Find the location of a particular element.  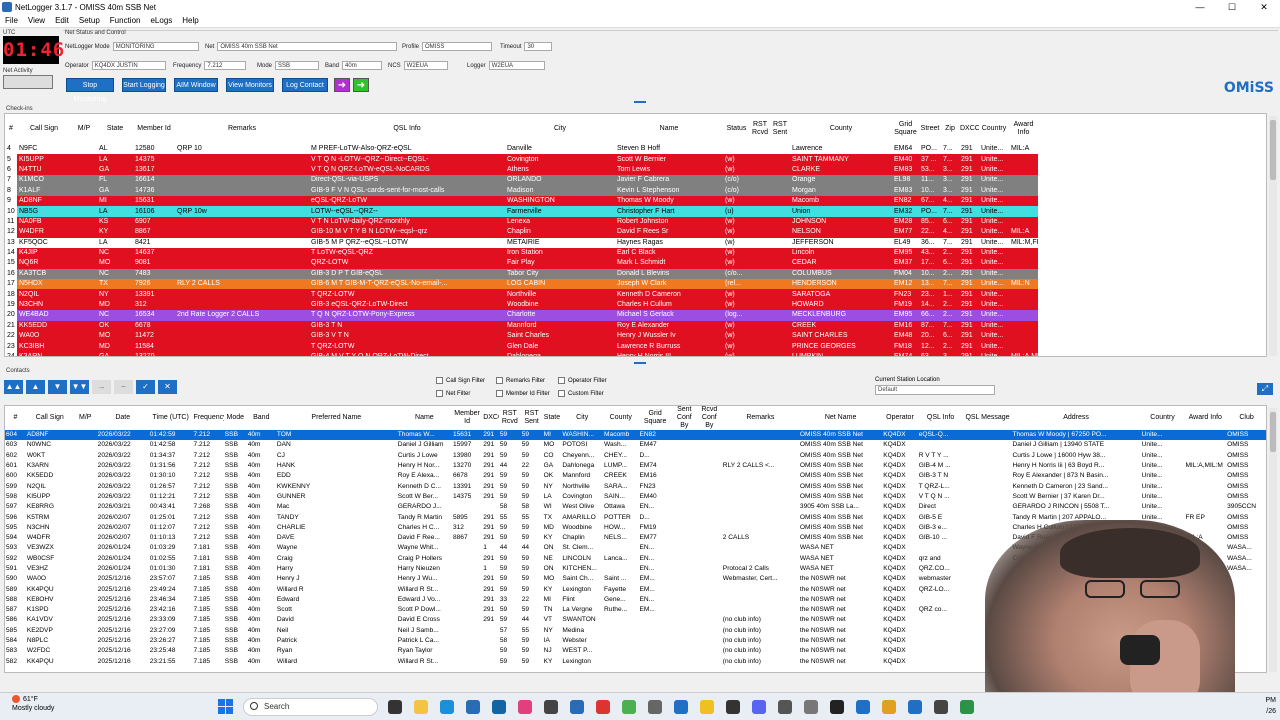

system-clock: PM /26 is located at coordinates (1271, 706).